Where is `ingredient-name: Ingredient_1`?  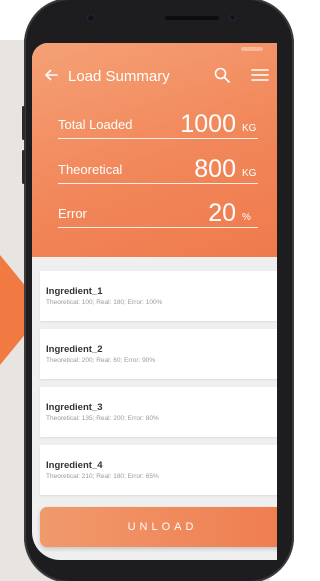
ingredient-name: Ingredient_1 is located at coordinates (74, 291).